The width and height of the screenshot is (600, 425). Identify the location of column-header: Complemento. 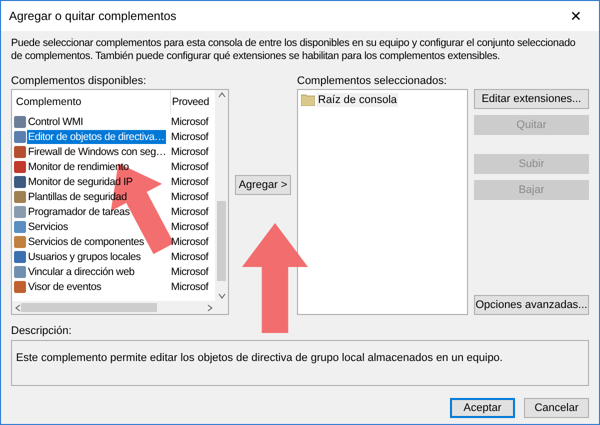
(91, 102).